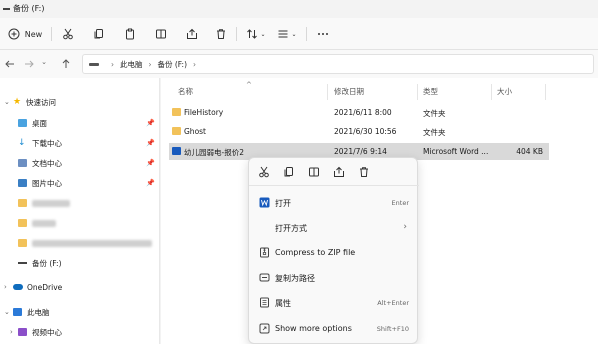 The height and width of the screenshot is (344, 598). Describe the element at coordinates (430, 91) in the screenshot. I see `column-header-type: 类型` at that location.